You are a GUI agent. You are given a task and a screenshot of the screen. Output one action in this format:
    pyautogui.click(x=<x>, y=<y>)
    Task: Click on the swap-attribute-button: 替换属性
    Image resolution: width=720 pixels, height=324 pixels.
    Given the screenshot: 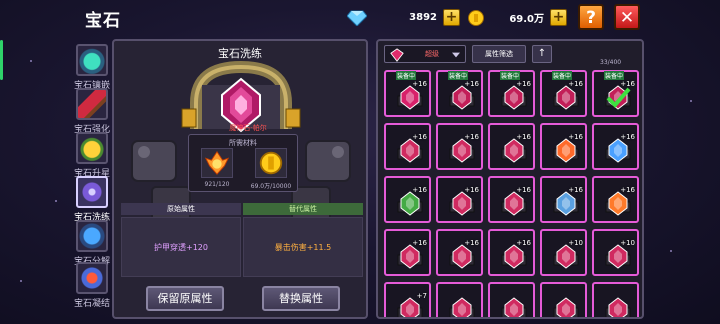 What is the action you would take?
    pyautogui.click(x=301, y=298)
    